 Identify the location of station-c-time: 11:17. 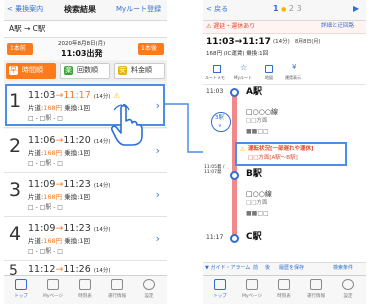
(215, 237).